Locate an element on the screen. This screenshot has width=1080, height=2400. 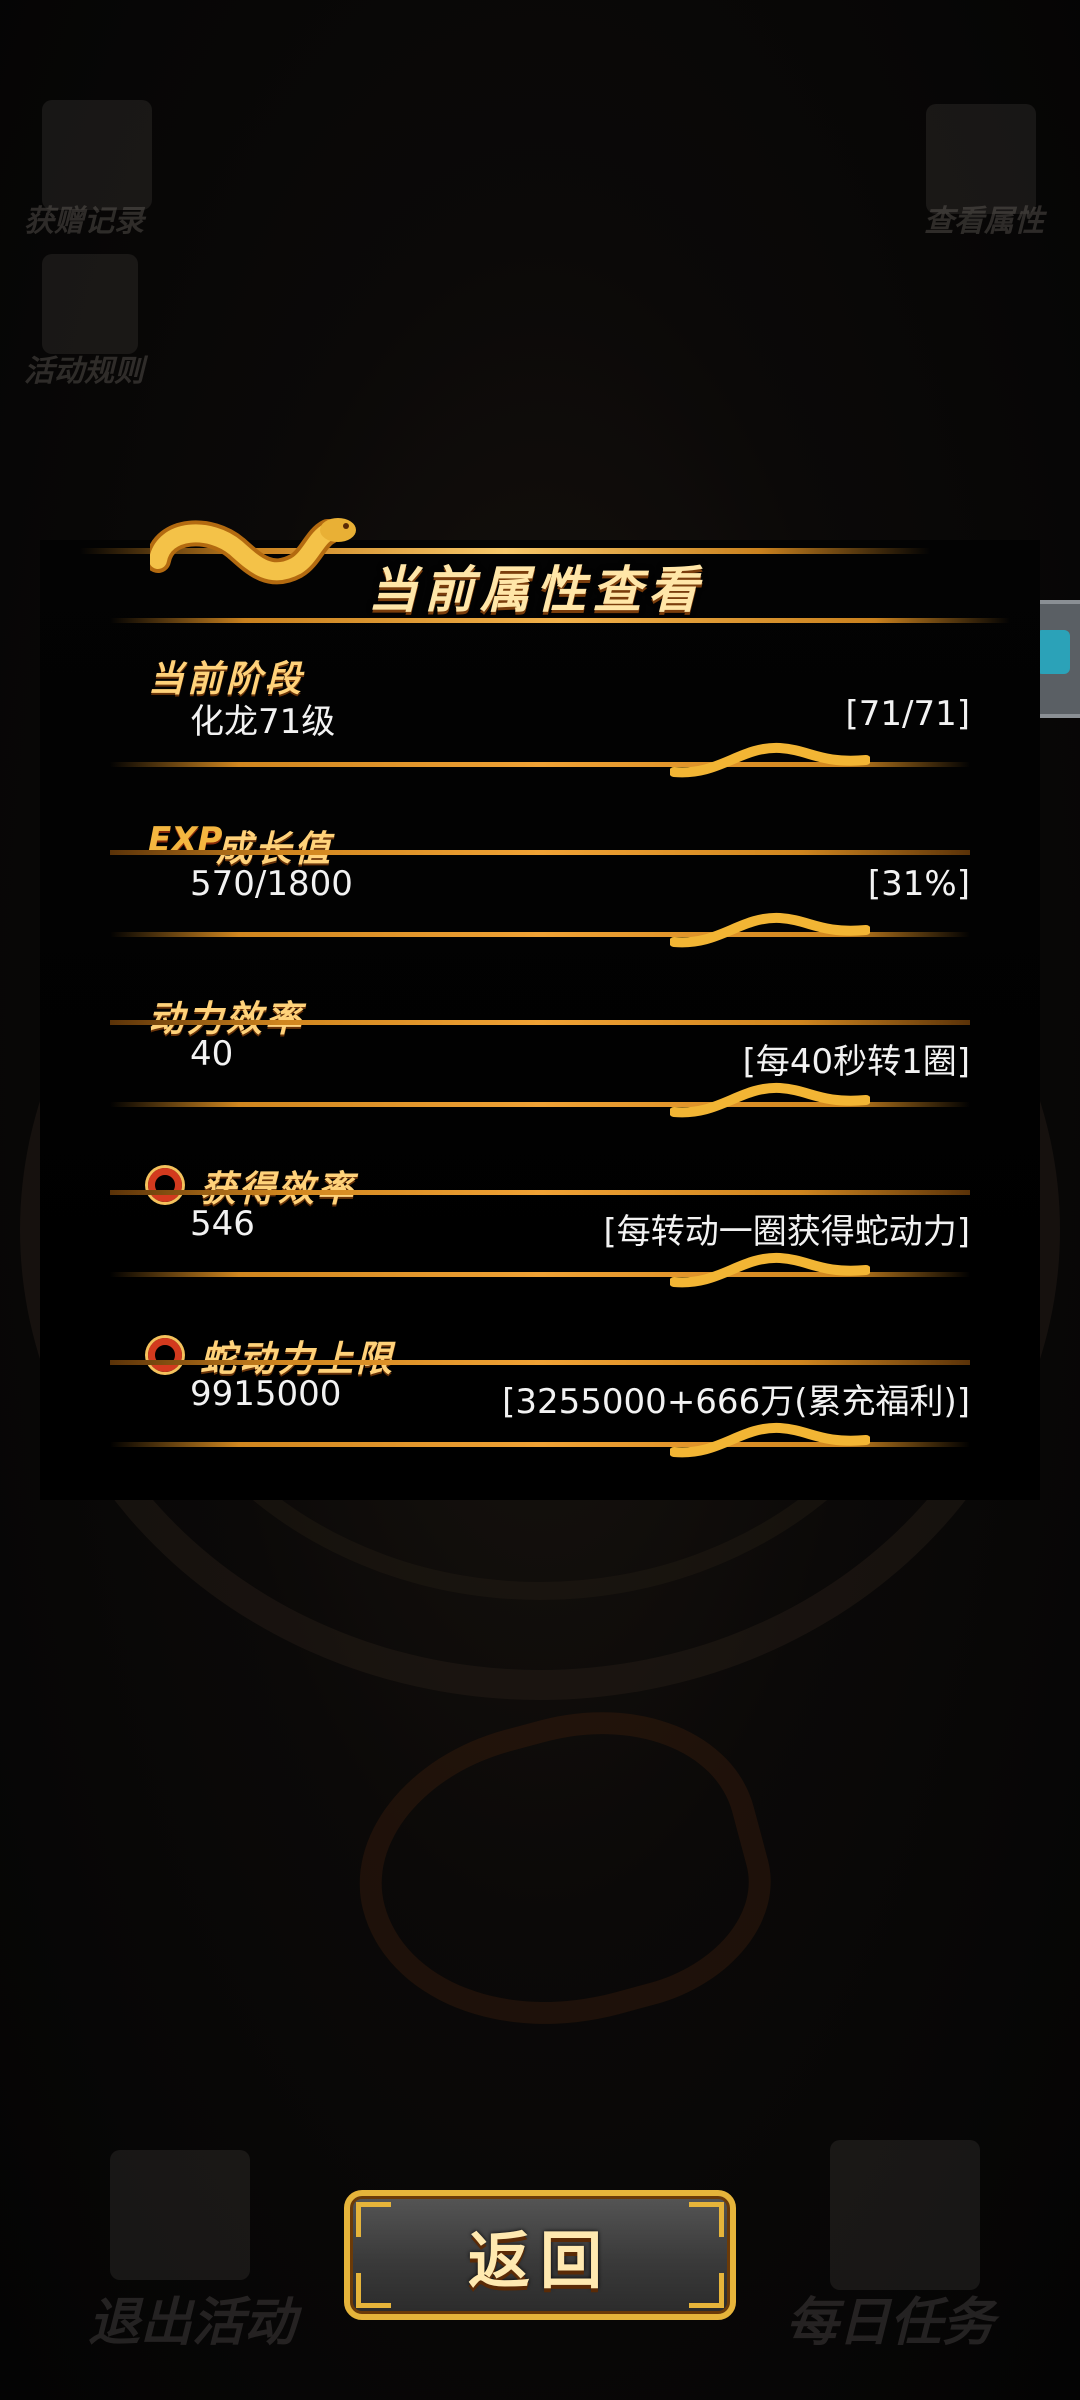
stage-section: 当前阶段 化龙71级 [71/71] is located at coordinates (540, 730).